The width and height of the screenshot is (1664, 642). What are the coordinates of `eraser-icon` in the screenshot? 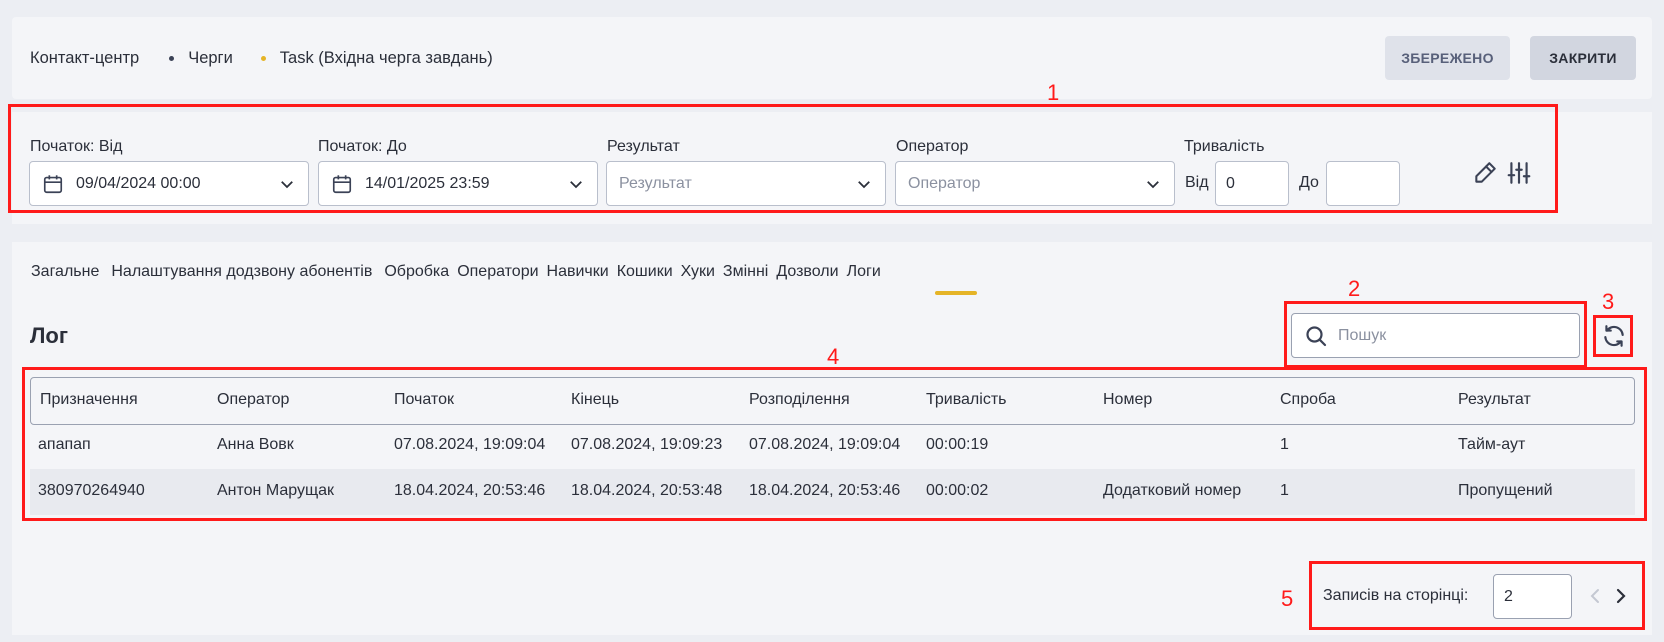 It's located at (1485, 173).